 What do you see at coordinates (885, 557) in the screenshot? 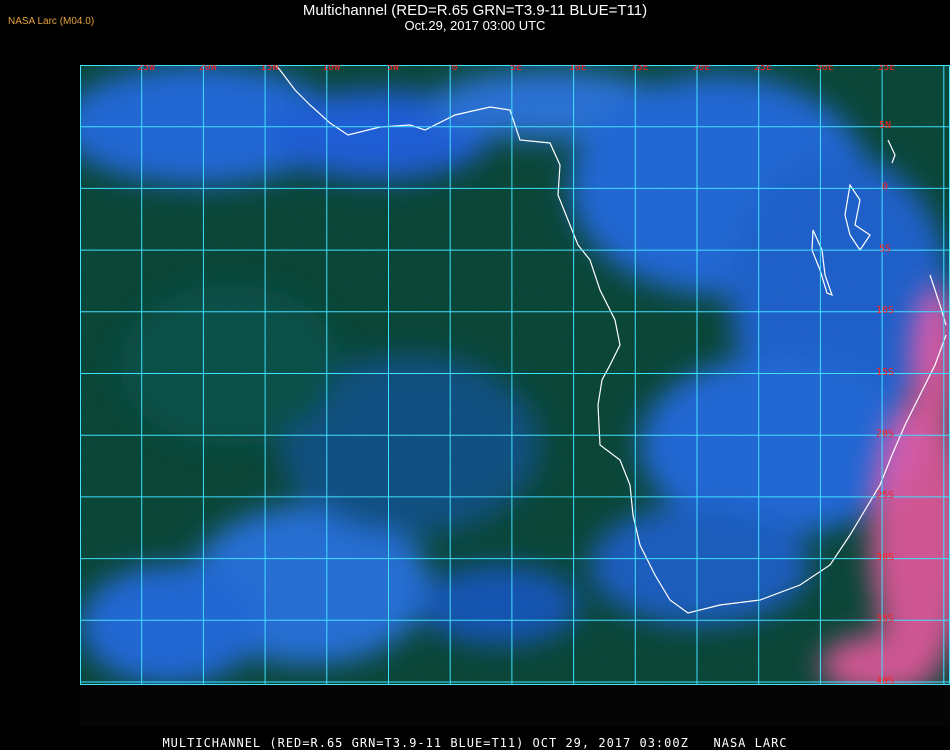
I see `latitude-label: 30S` at bounding box center [885, 557].